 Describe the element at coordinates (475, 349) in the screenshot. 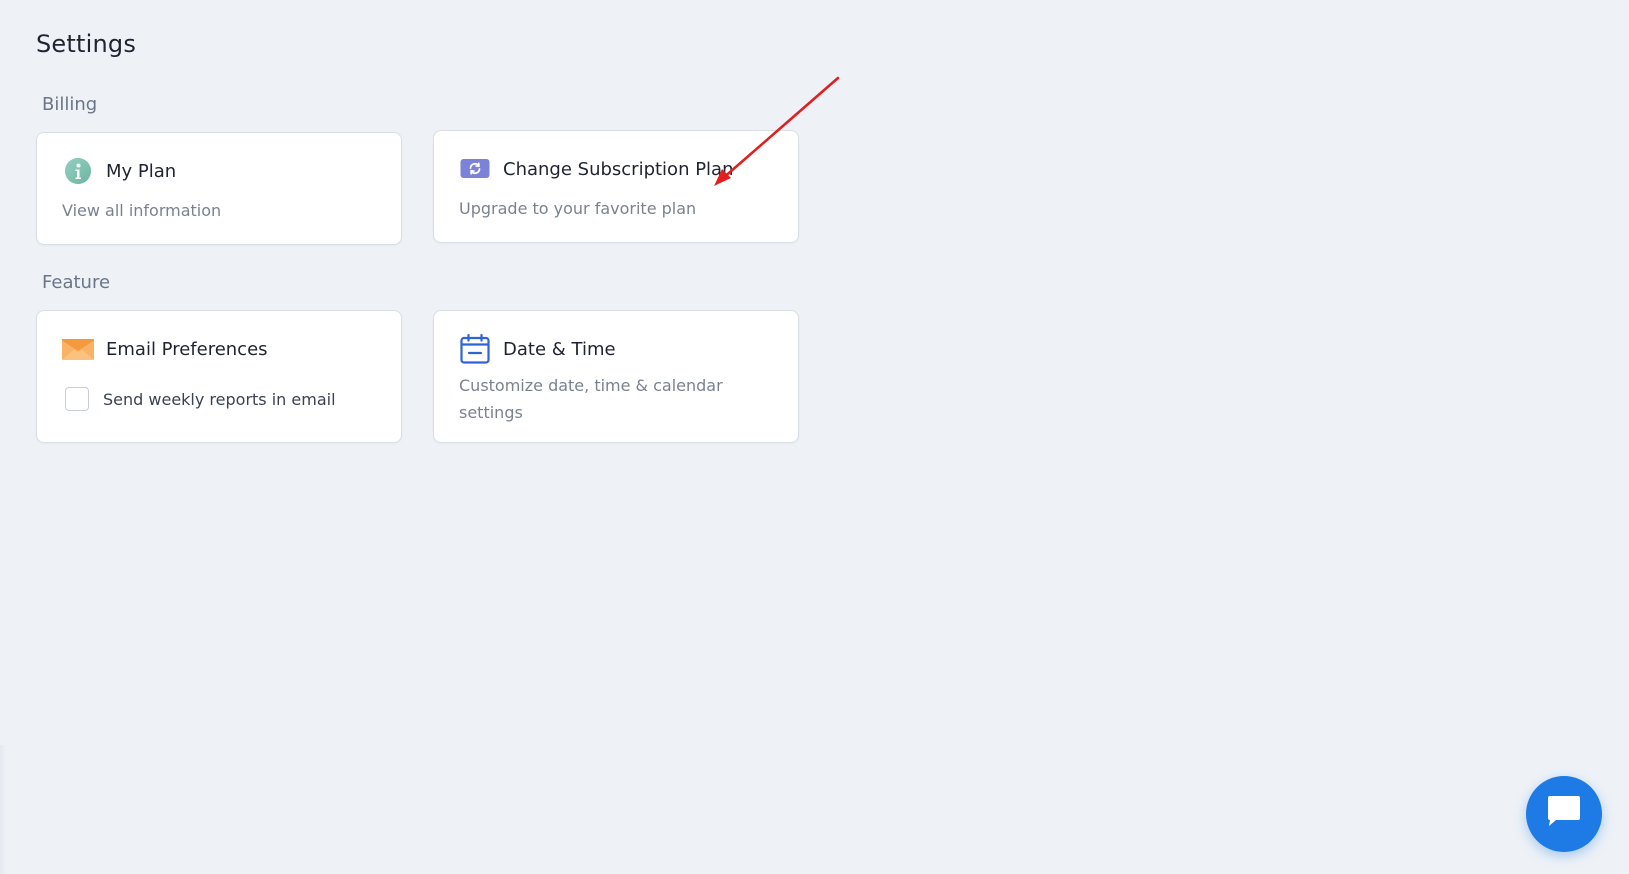

I see `calendar-icon` at that location.